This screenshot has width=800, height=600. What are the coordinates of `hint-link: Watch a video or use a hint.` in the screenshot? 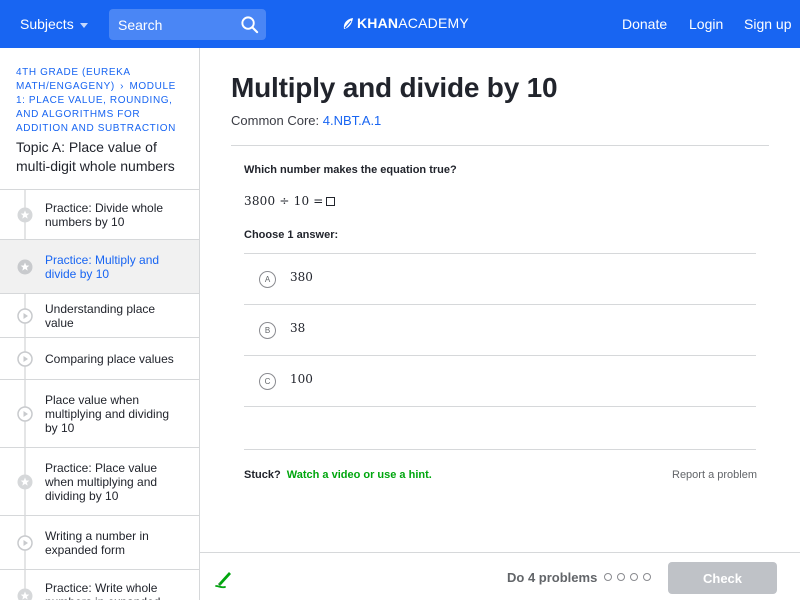 It's located at (359, 475).